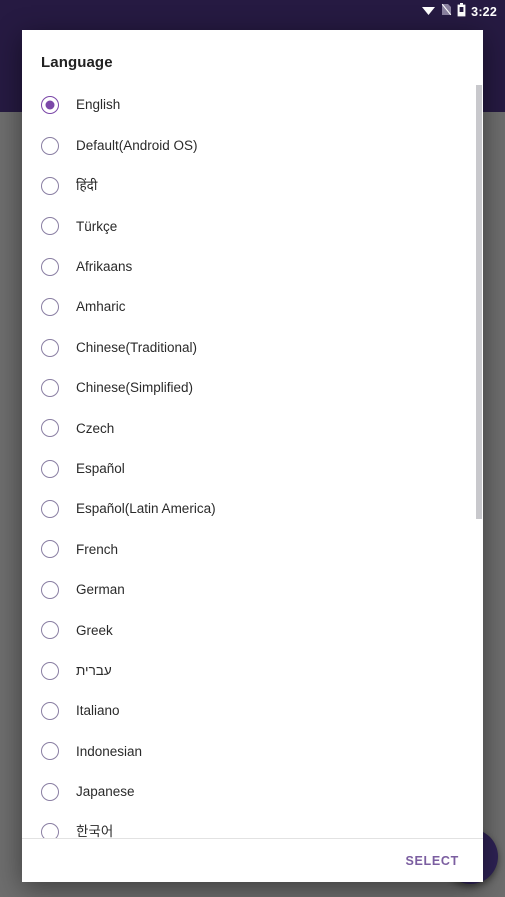 Image resolution: width=505 pixels, height=897 pixels. Describe the element at coordinates (252, 711) in the screenshot. I see `language-option-15: Italiano` at that location.